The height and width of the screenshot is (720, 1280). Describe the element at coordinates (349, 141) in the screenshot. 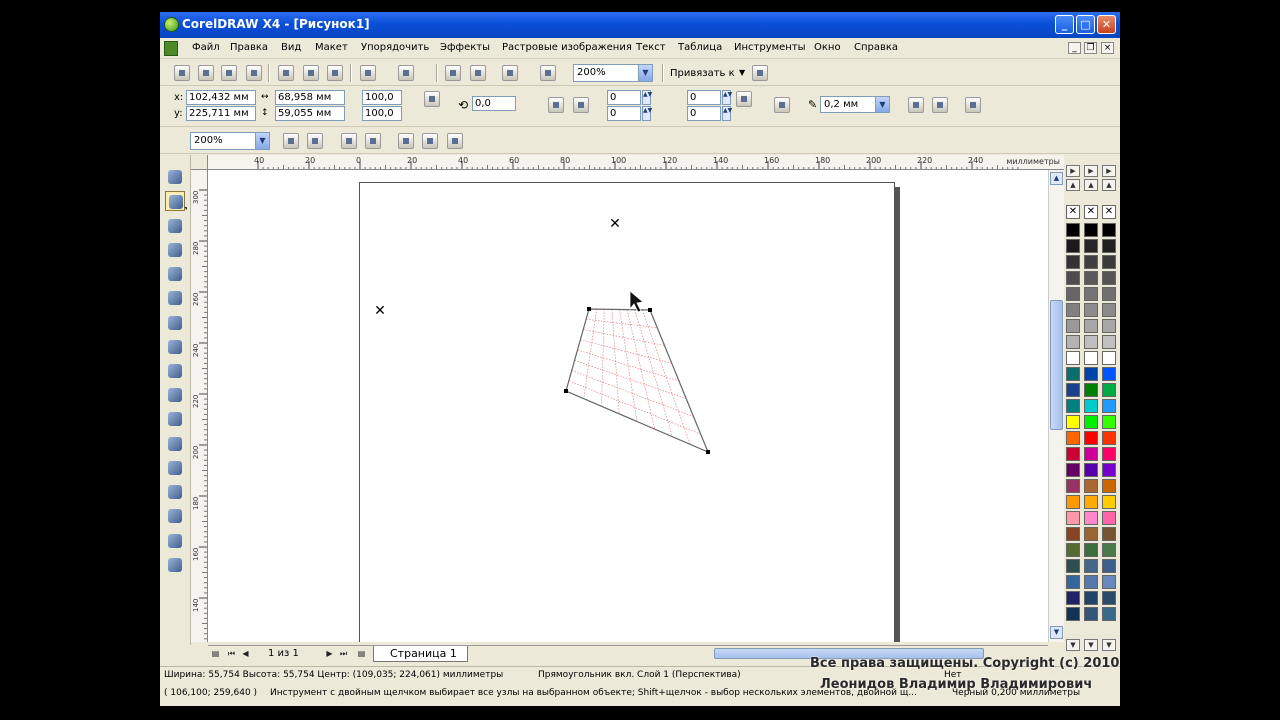

I see `zoom-selected-icon` at that location.